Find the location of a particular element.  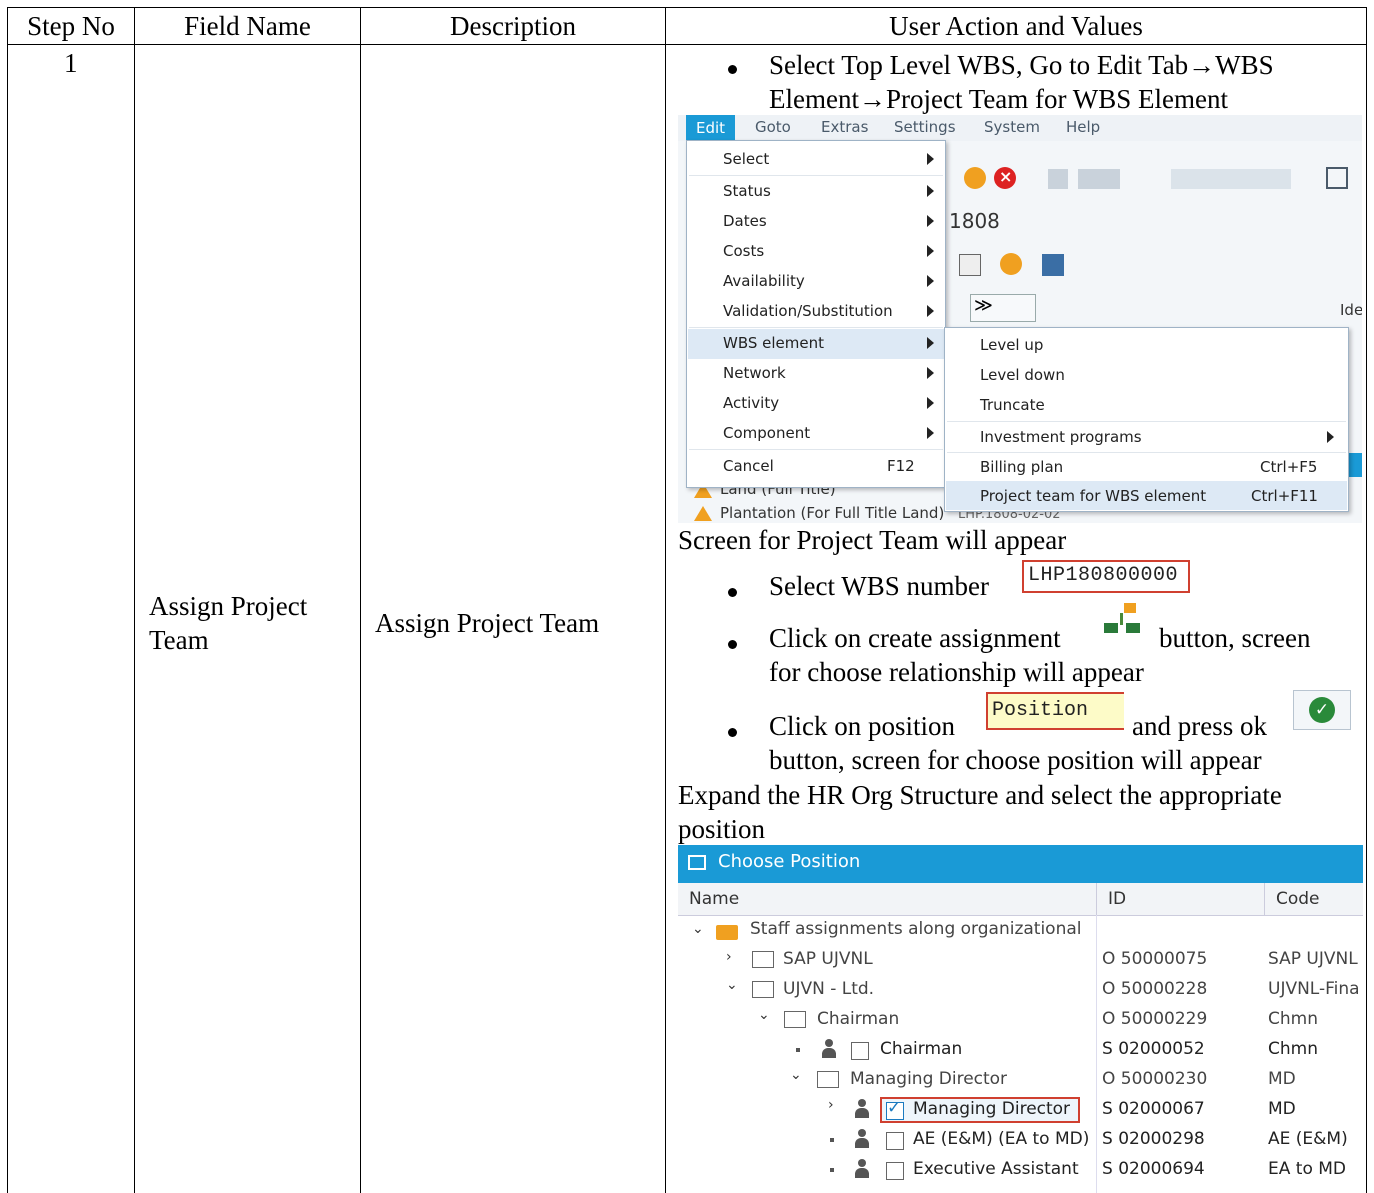

header-bottom-border is located at coordinates (687, 44).